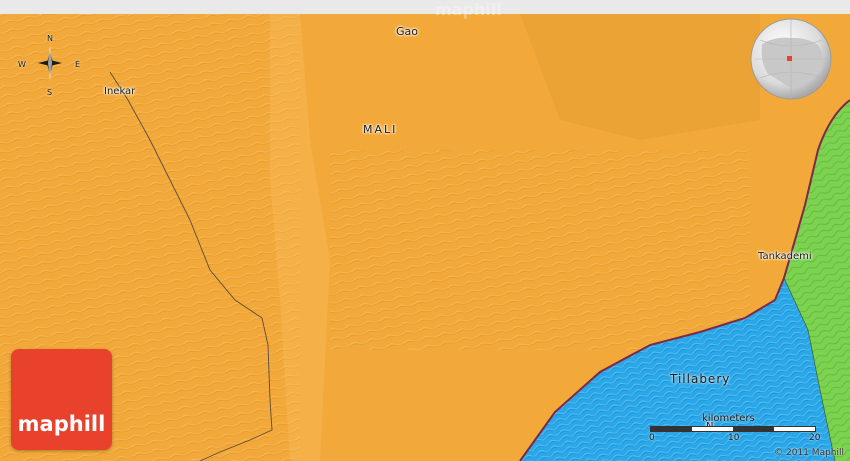 This screenshot has width=850, height=461. Describe the element at coordinates (119, 91) in the screenshot. I see `place-inekar: Inekar` at that location.